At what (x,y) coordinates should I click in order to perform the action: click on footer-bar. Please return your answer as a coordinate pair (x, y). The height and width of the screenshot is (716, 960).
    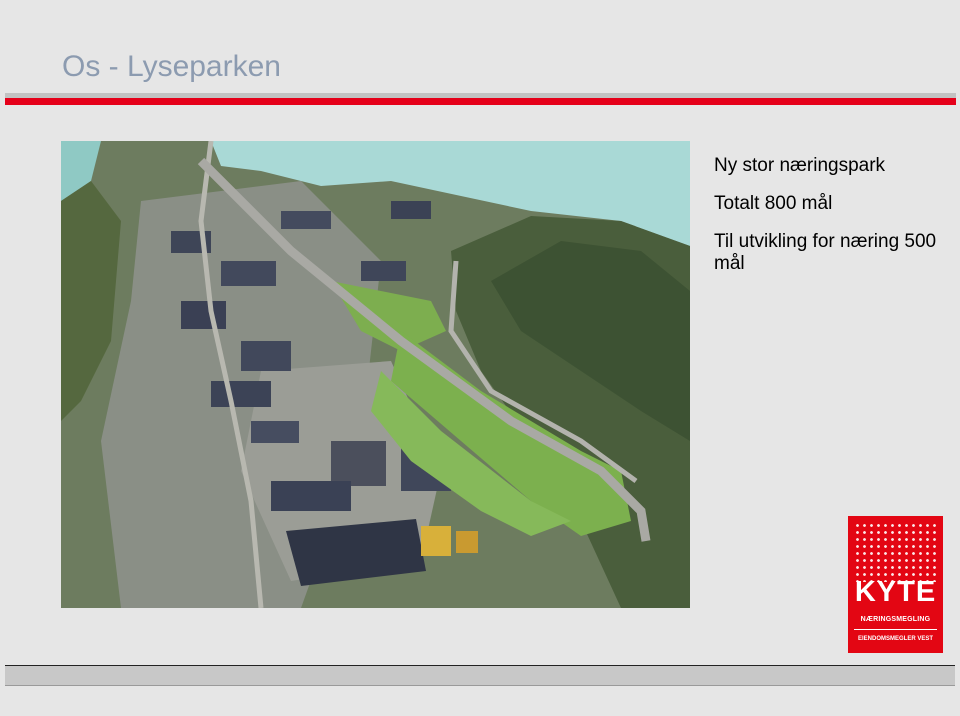
    Looking at the image, I should click on (480, 675).